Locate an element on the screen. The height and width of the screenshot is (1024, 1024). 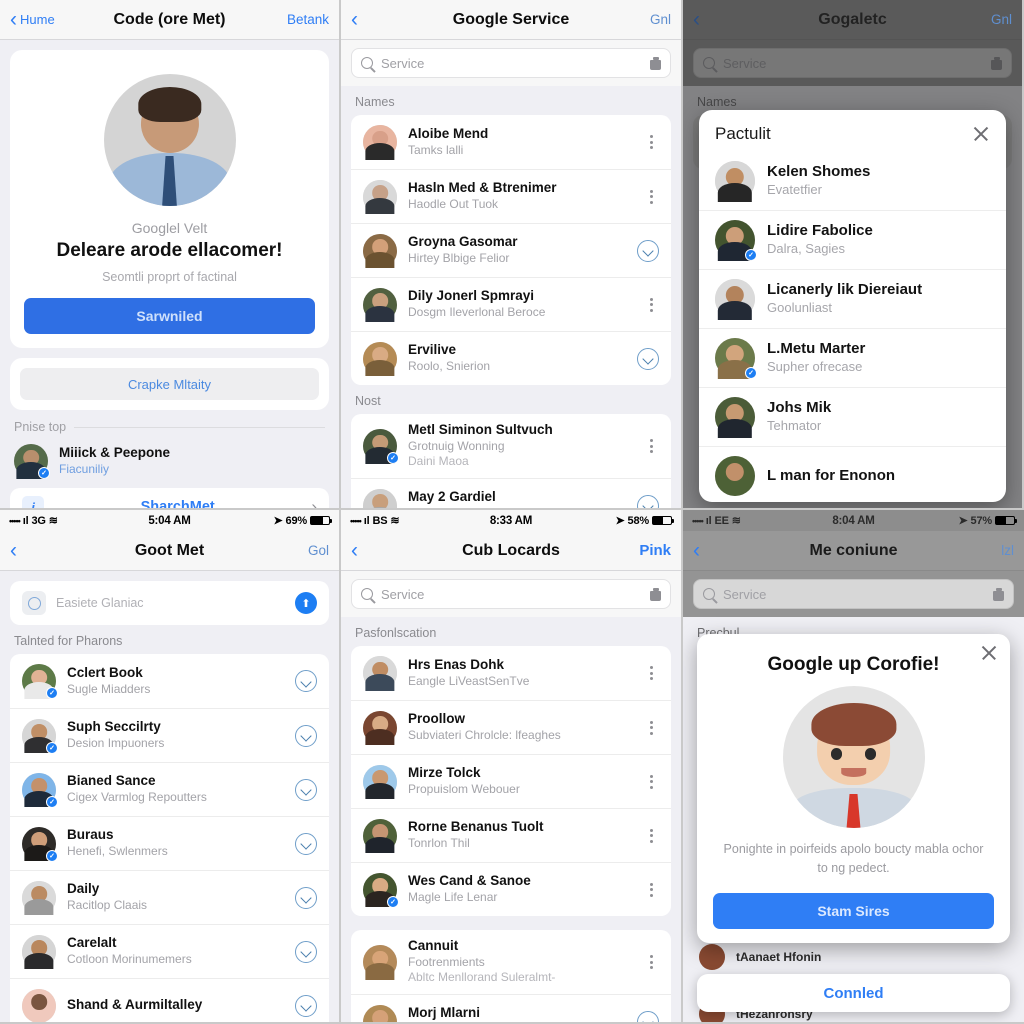
contact-sub: Eangle LiVeastSenTve is located at coordinates (469, 680).